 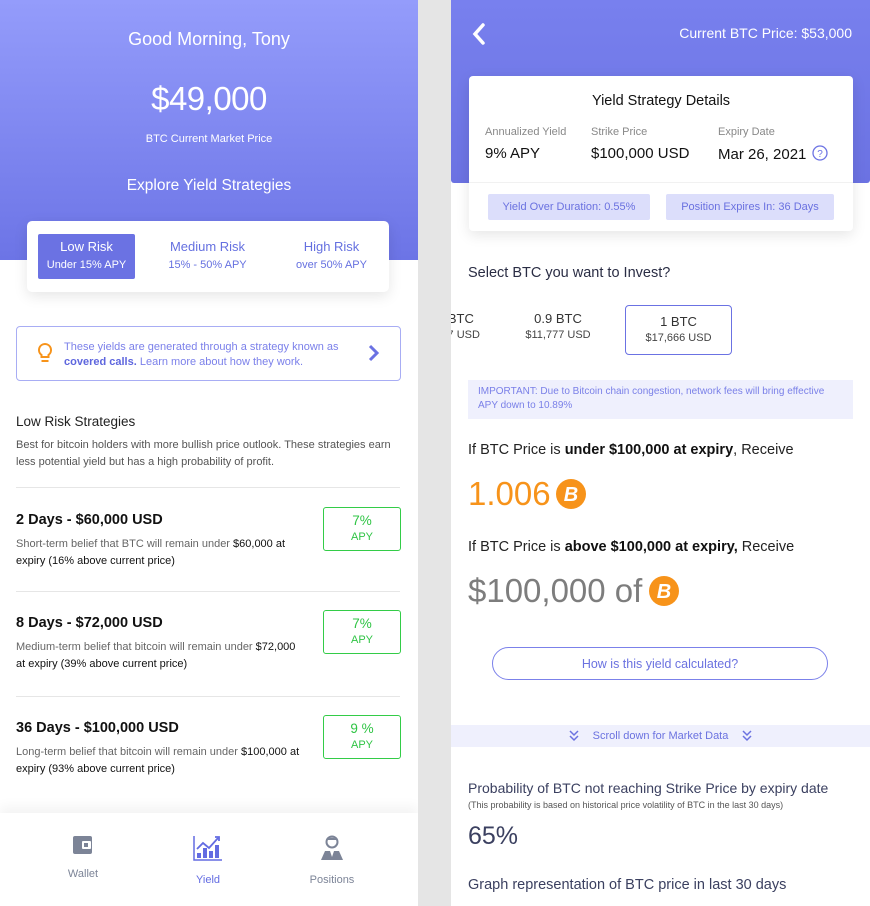 I want to click on help-question-icon: ?, so click(x=820, y=155).